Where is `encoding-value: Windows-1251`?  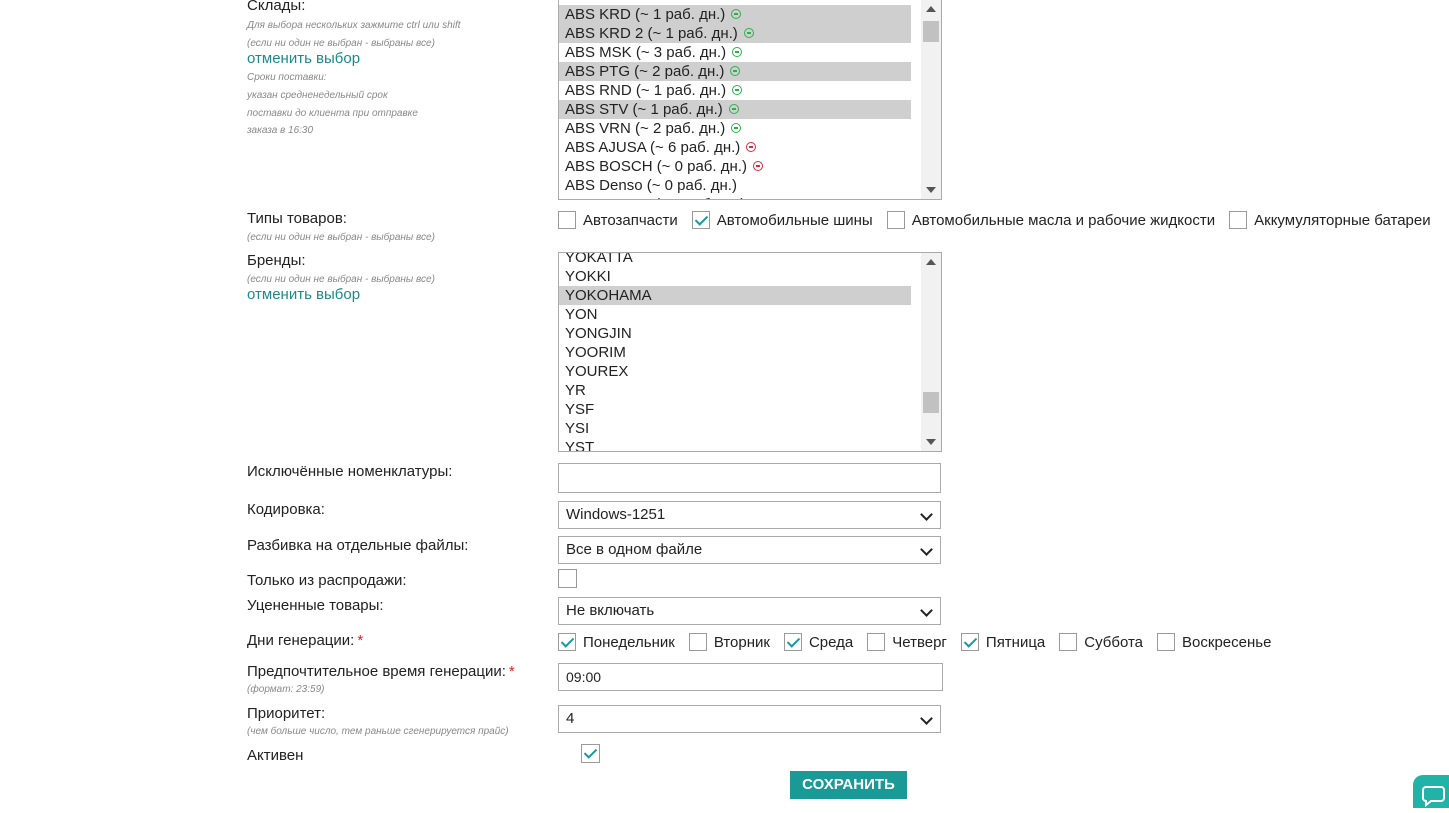
encoding-value: Windows-1251 is located at coordinates (616, 514).